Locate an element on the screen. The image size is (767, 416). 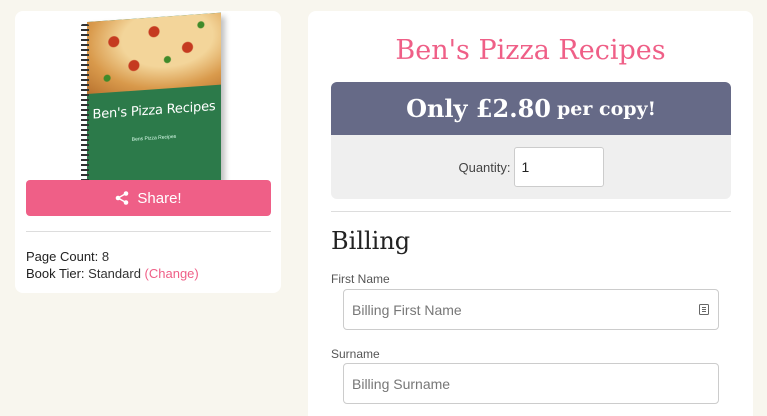
book-tier-label: Book Tier: is located at coordinates (55, 273).